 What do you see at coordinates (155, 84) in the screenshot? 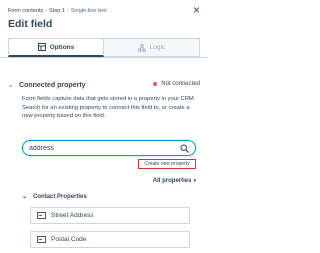
I see `status-dot-icon` at bounding box center [155, 84].